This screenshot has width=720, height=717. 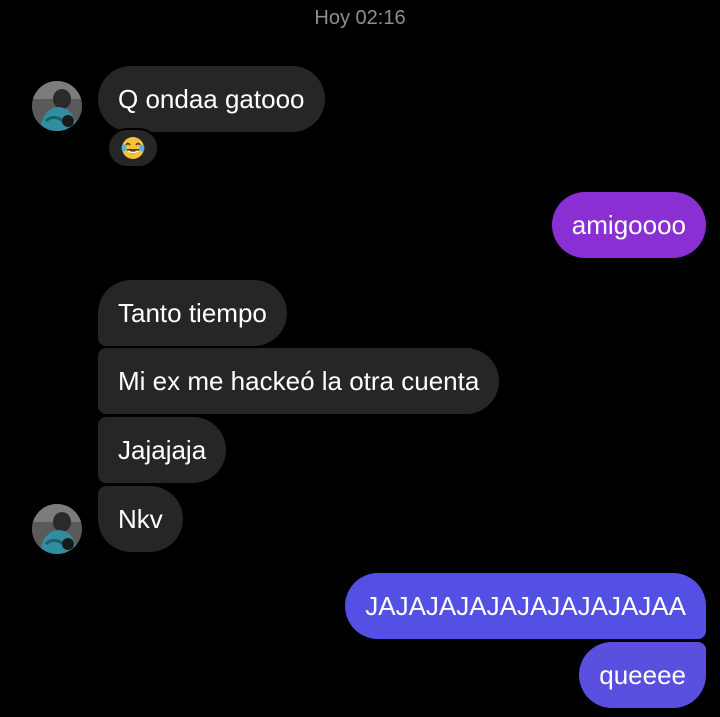 I want to click on incoming-message: Q ondaa gatooo, so click(x=211, y=99).